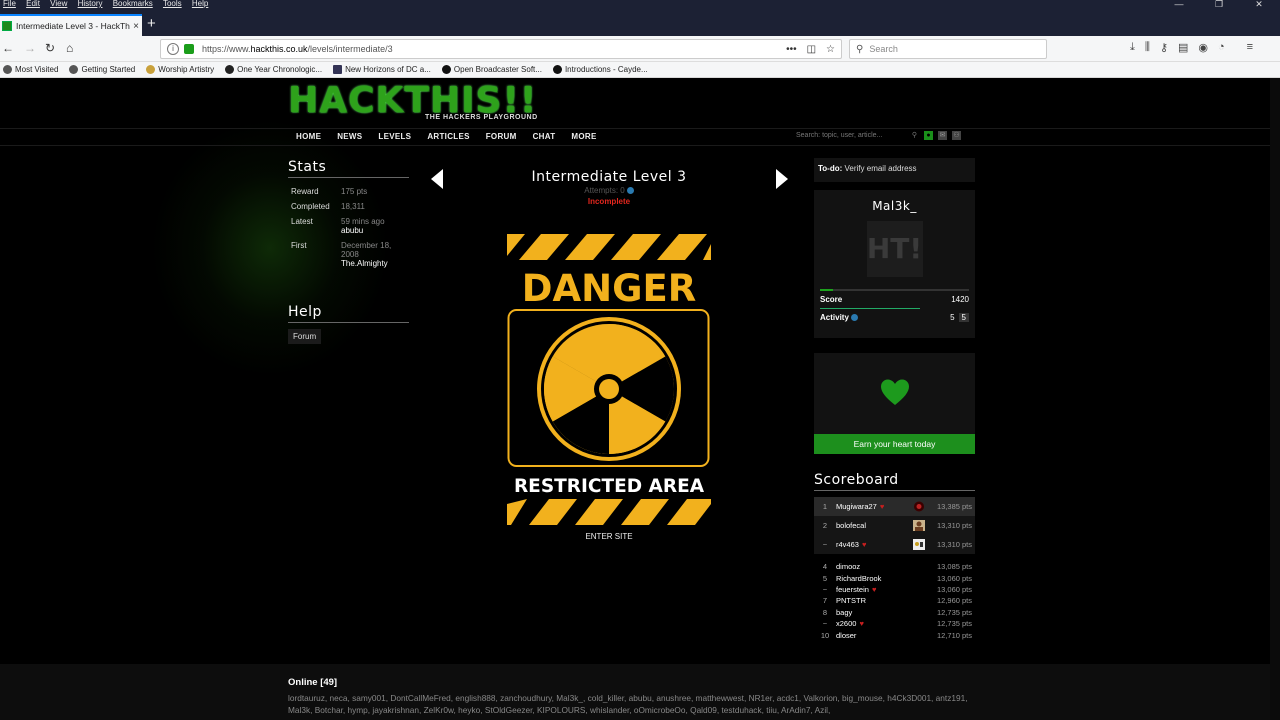 This screenshot has width=1280, height=720. What do you see at coordinates (894, 444) in the screenshot?
I see `earn-heart-button: Earn your heart today` at bounding box center [894, 444].